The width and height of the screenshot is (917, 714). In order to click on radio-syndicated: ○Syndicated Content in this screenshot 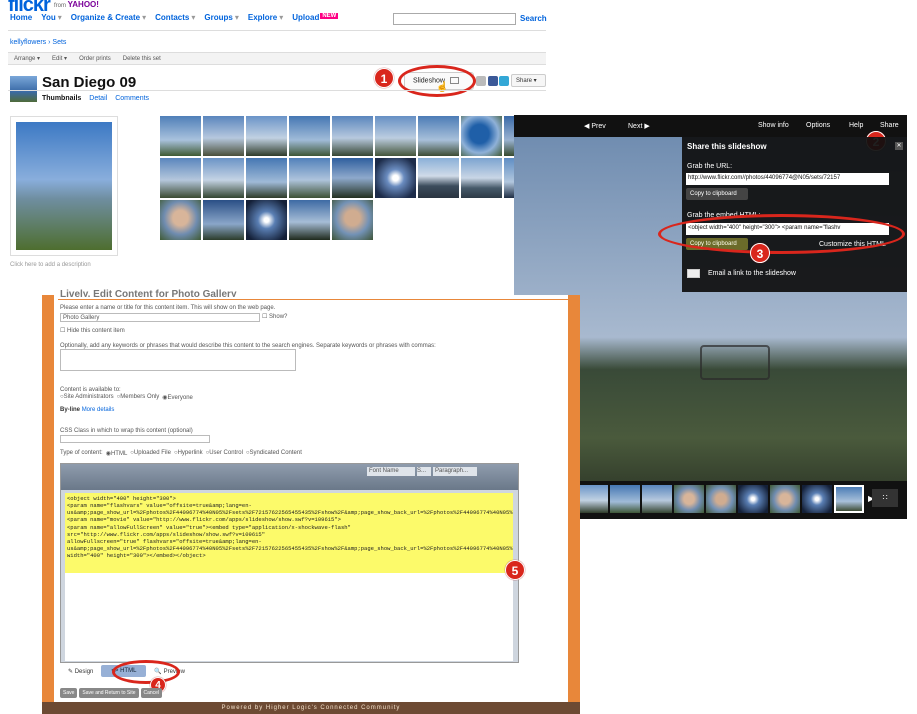, I will do `click(274, 453)`.